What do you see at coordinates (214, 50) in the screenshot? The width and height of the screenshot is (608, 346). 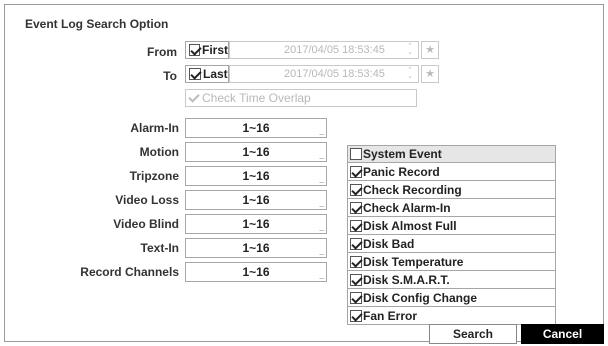 I see `from-first-label: First` at bounding box center [214, 50].